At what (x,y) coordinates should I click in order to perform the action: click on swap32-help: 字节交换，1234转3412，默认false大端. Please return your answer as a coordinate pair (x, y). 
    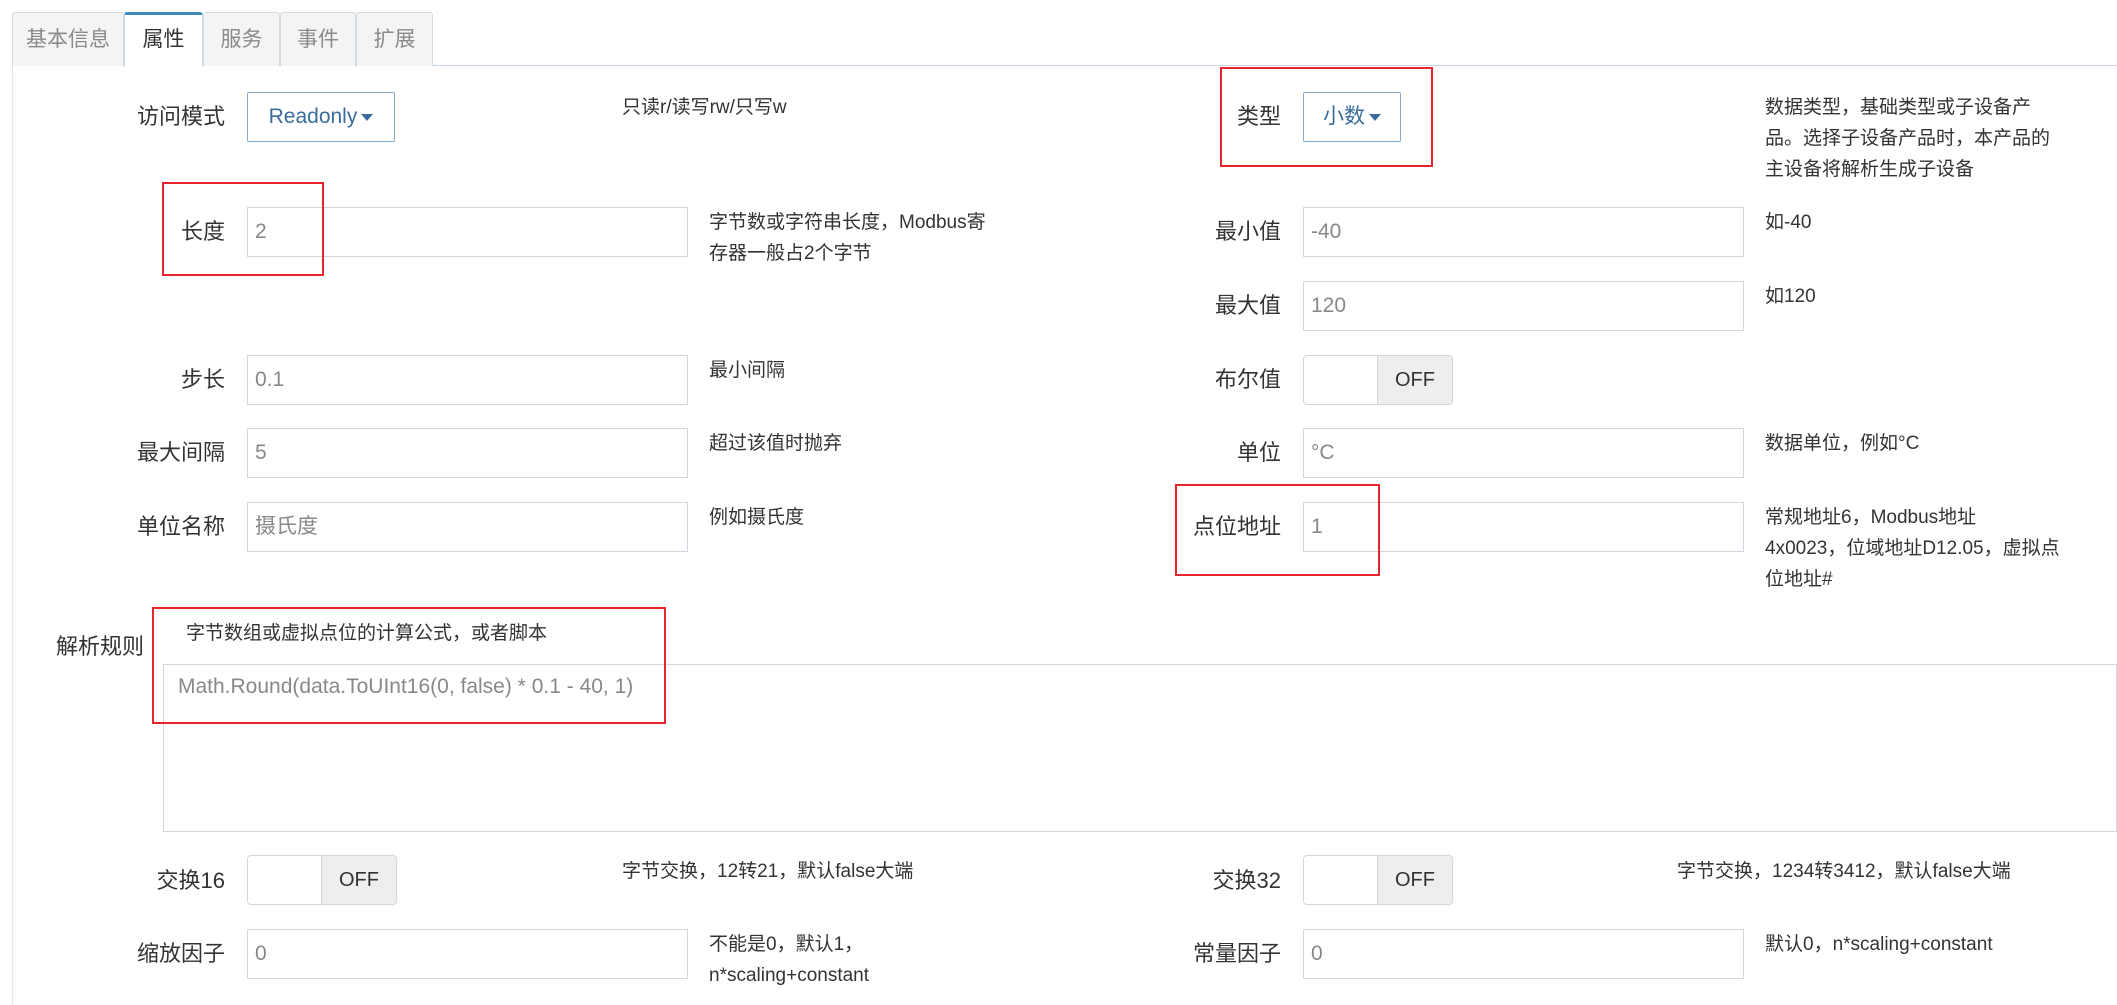
    Looking at the image, I should click on (1844, 871).